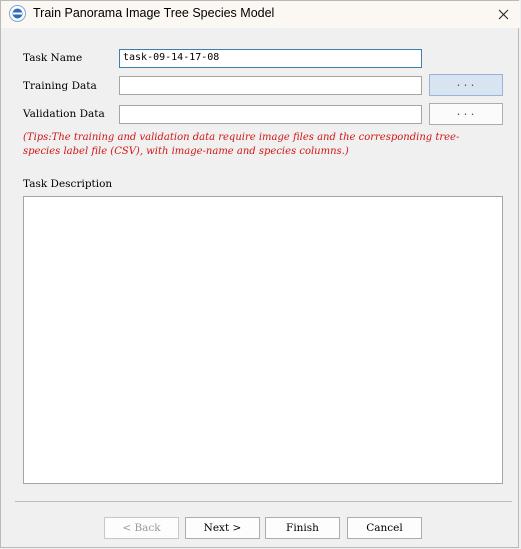  Describe the element at coordinates (141, 528) in the screenshot. I see `back-button: < Back` at that location.